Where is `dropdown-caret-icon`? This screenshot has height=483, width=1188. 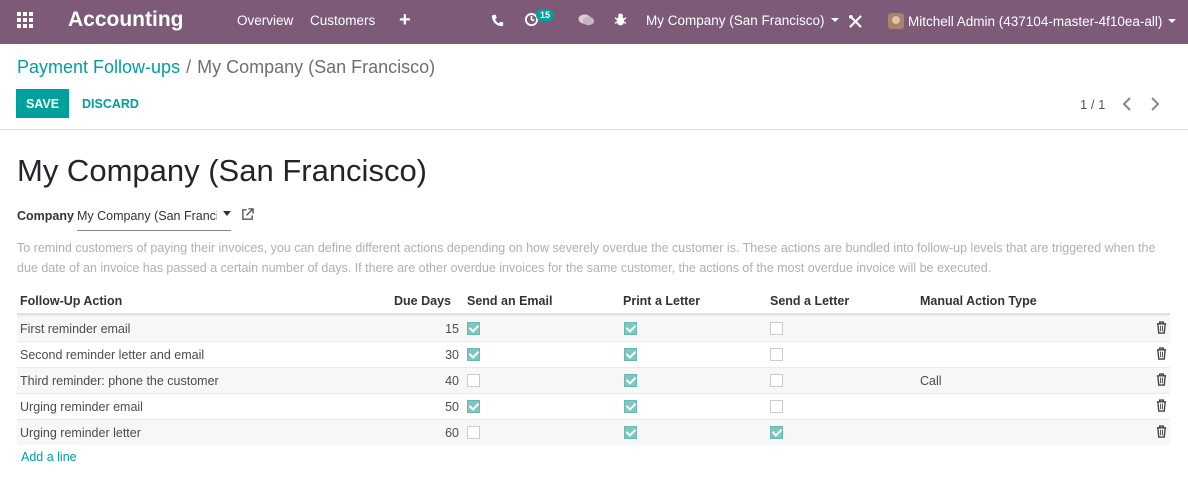
dropdown-caret-icon is located at coordinates (227, 213).